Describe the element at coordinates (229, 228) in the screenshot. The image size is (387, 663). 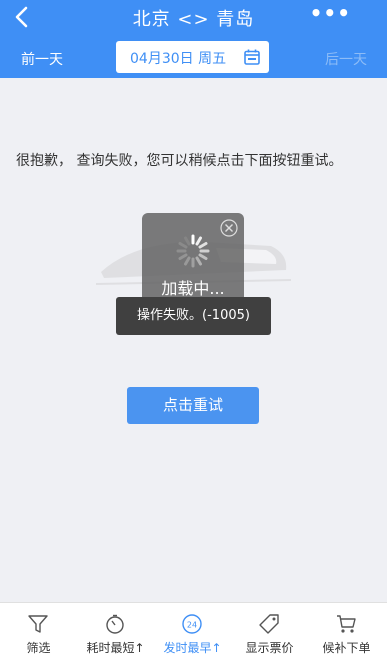
I see `close-icon` at that location.